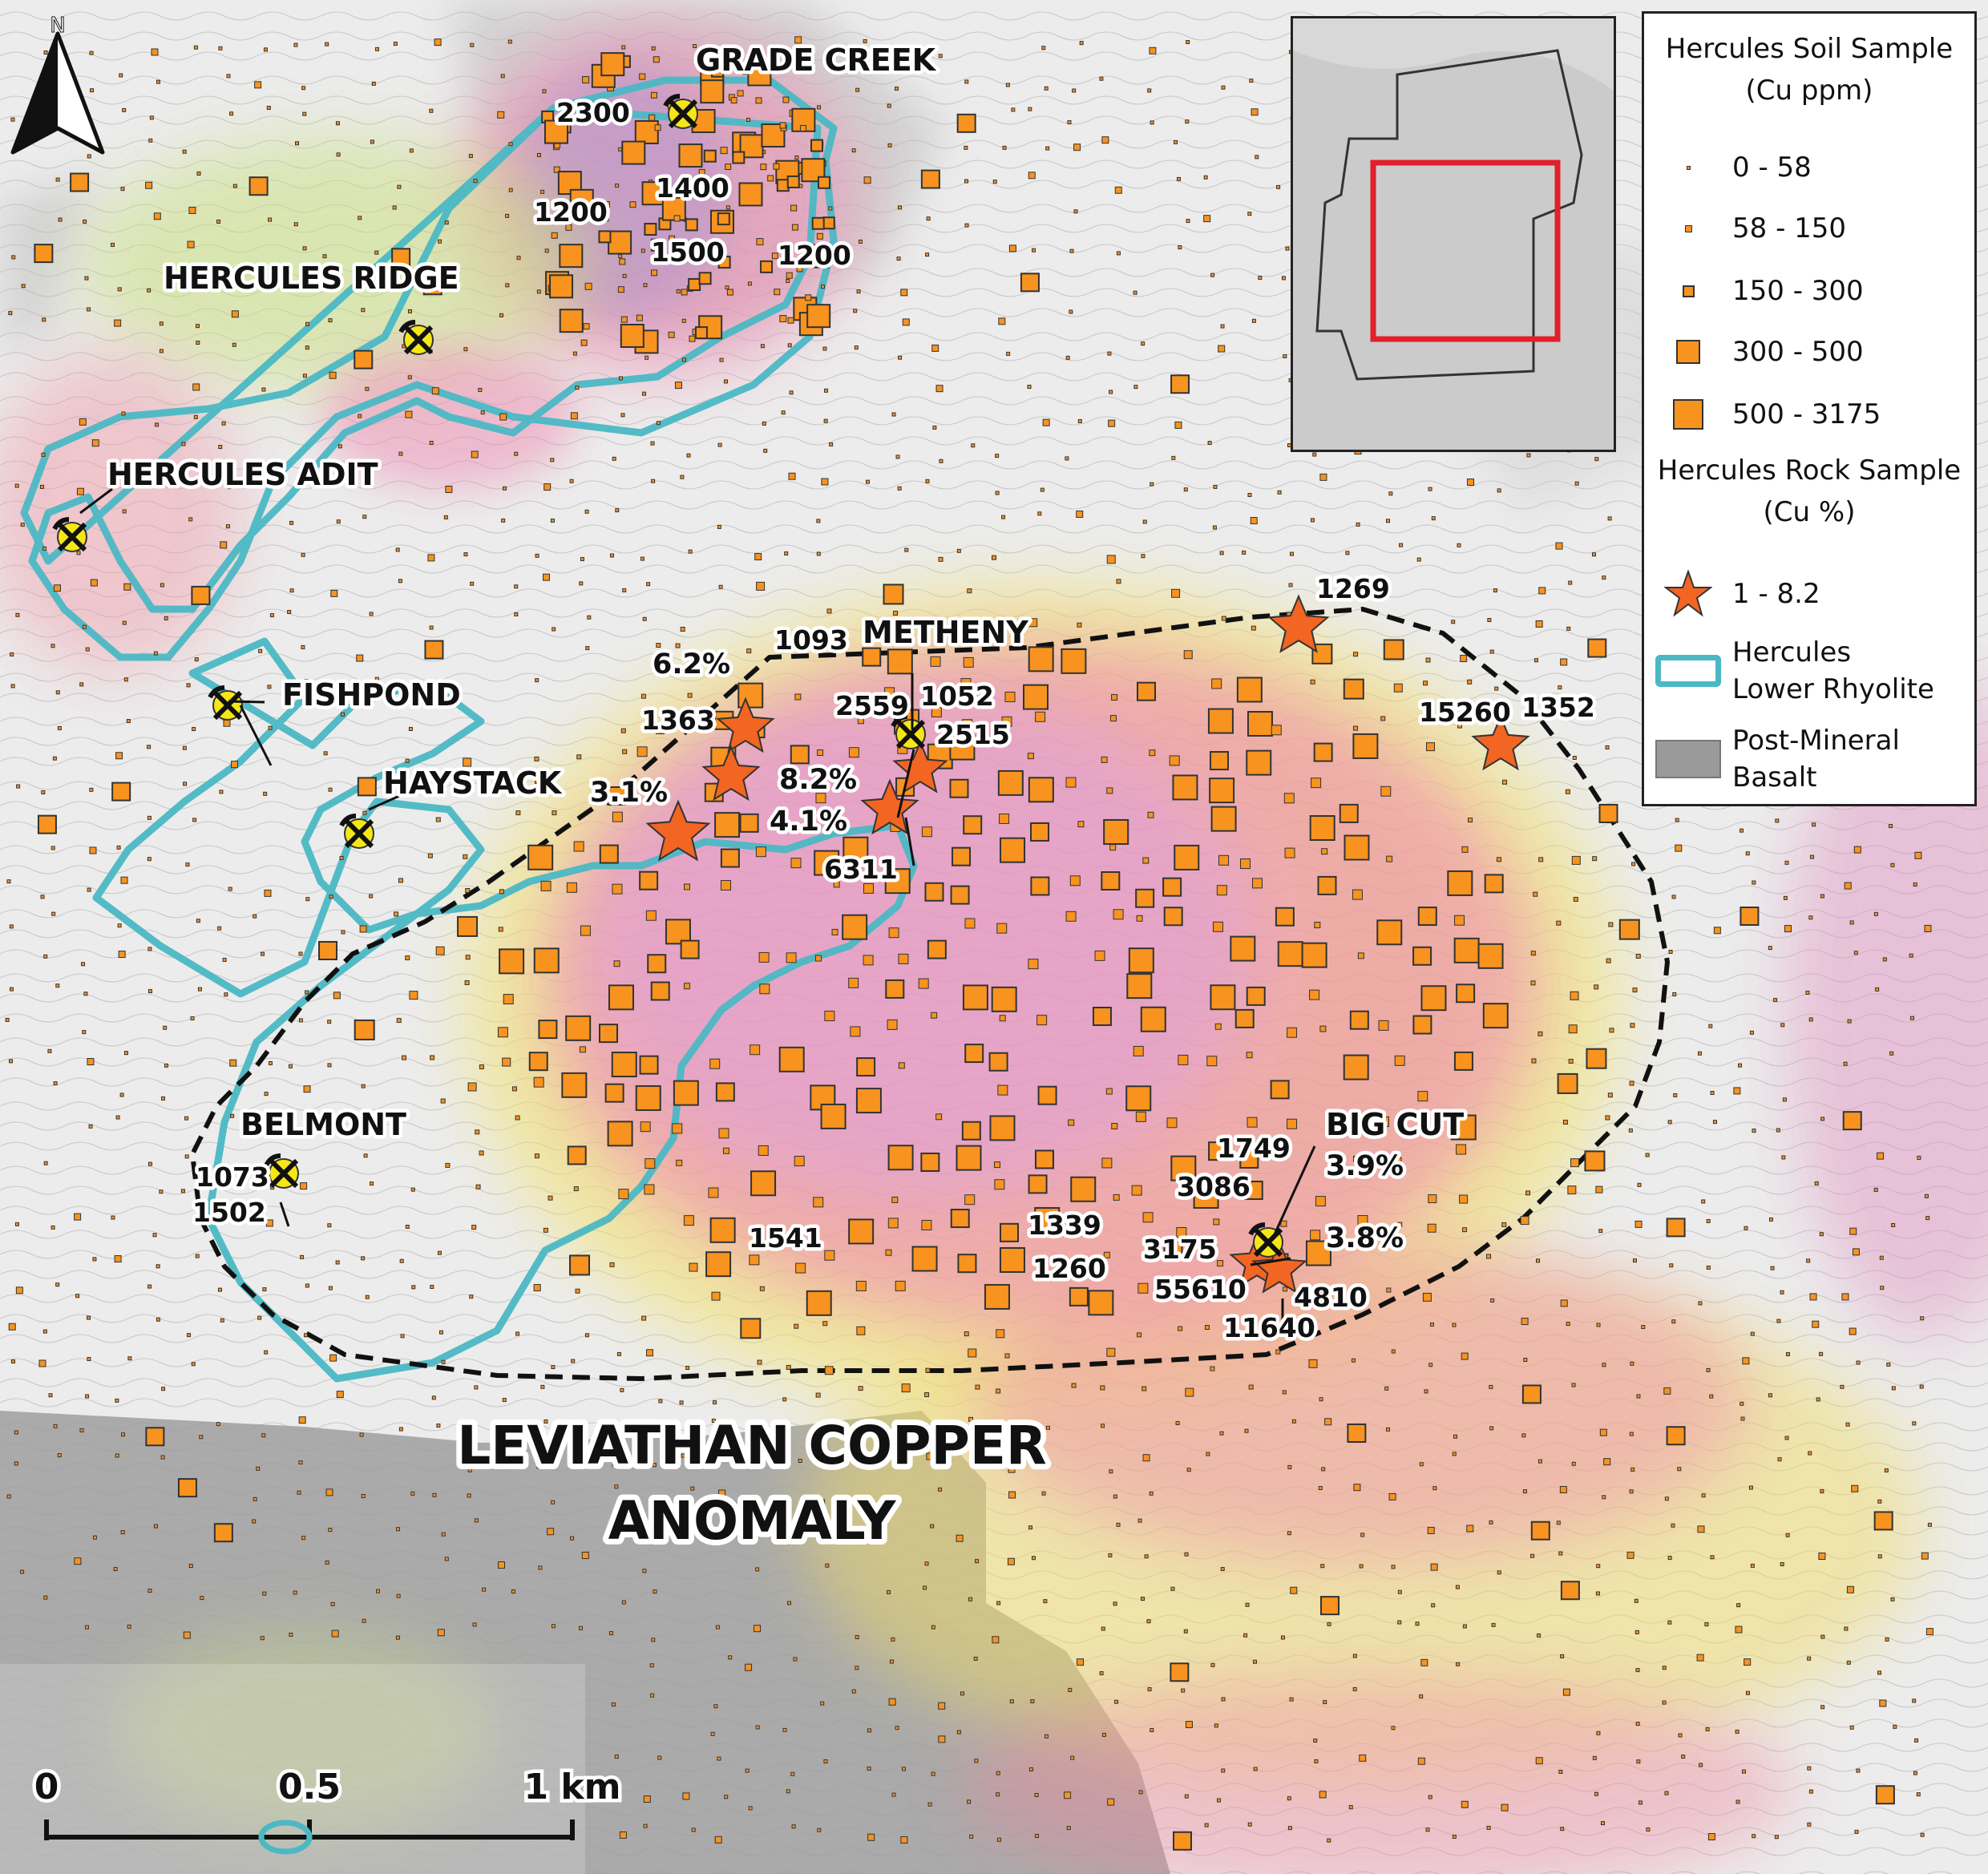 The image size is (1988, 1874). What do you see at coordinates (692, 188) in the screenshot?
I see `soil-label: 1400` at bounding box center [692, 188].